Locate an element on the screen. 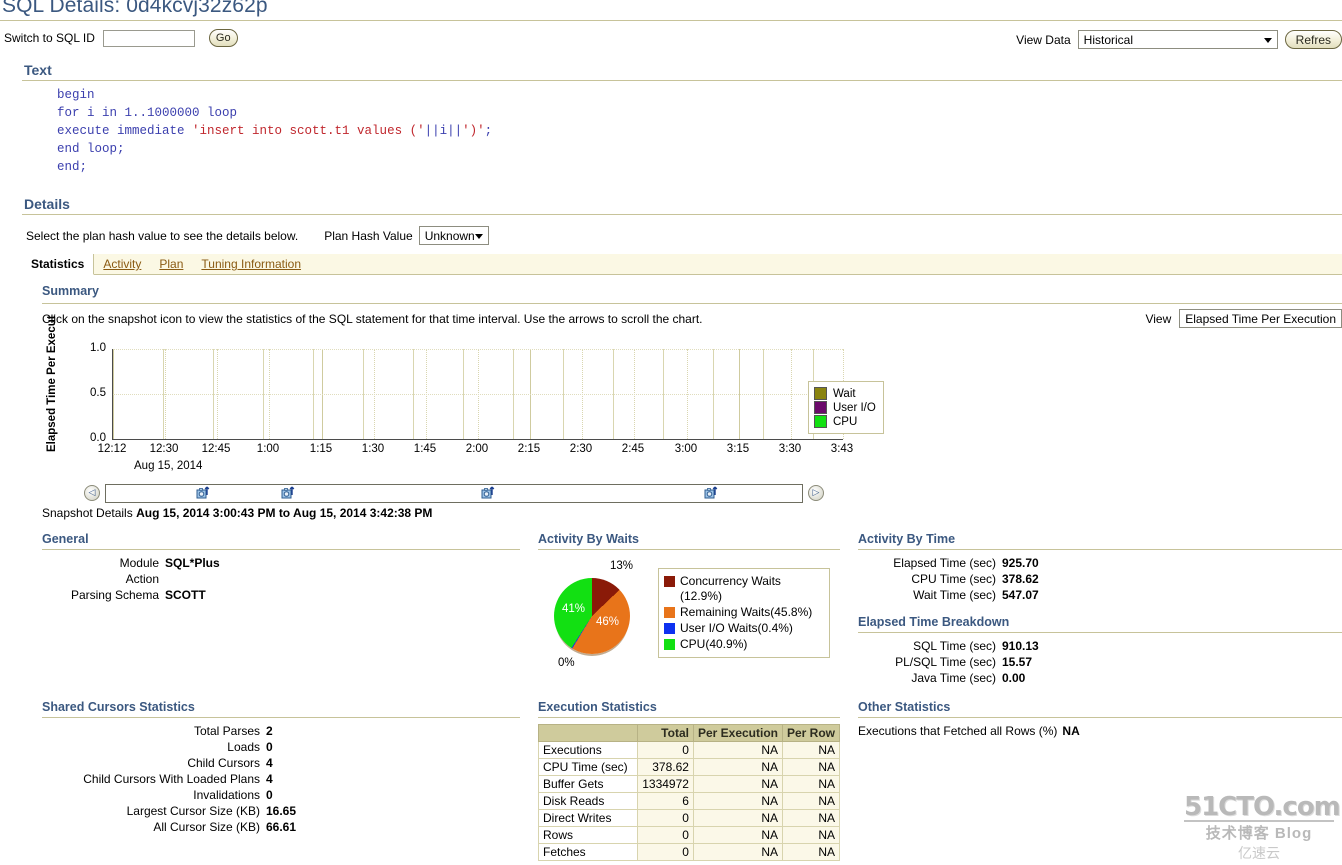  sql-id-input is located at coordinates (148, 38).